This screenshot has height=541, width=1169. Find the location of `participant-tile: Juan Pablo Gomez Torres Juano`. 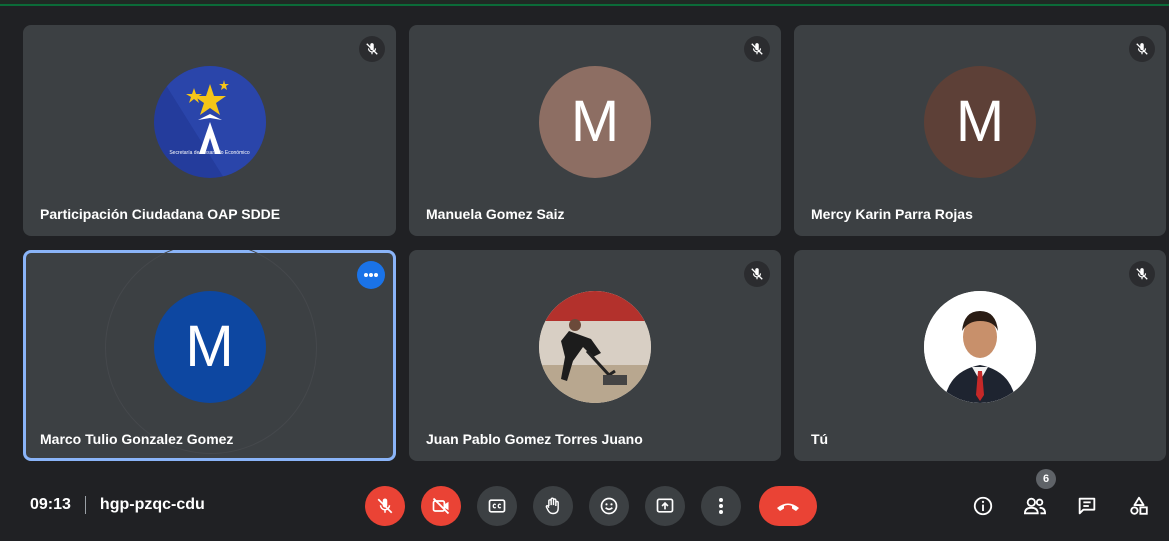

participant-tile: Juan Pablo Gomez Torres Juano is located at coordinates (595, 355).